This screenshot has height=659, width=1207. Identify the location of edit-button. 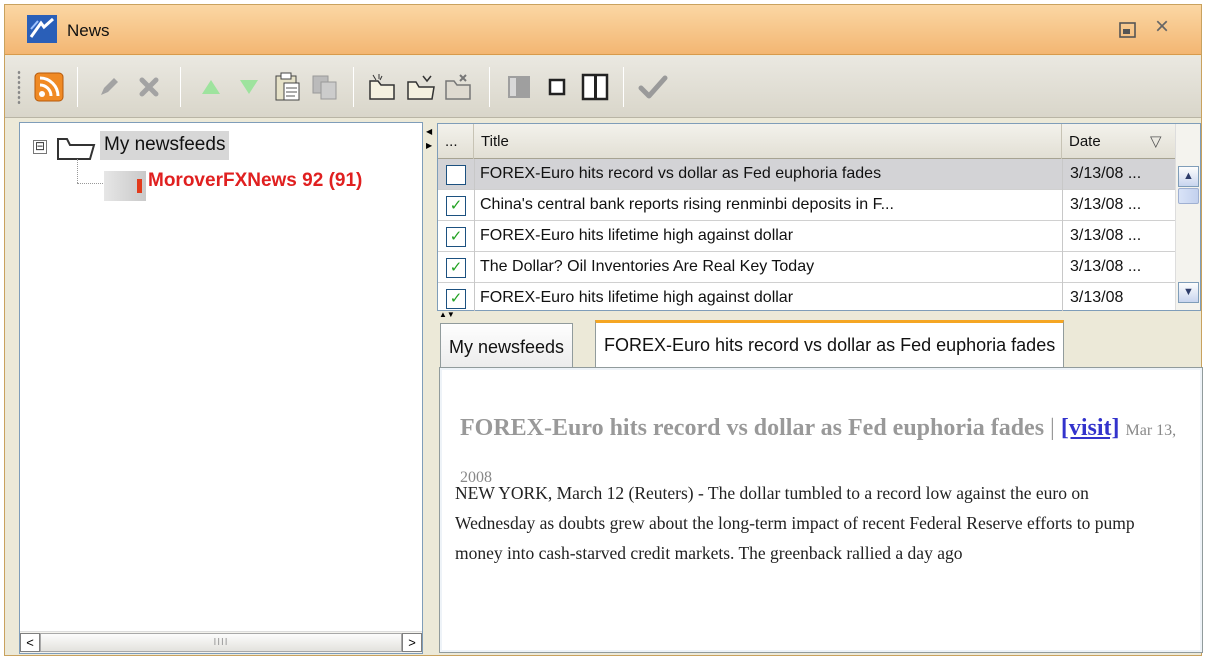
(109, 87).